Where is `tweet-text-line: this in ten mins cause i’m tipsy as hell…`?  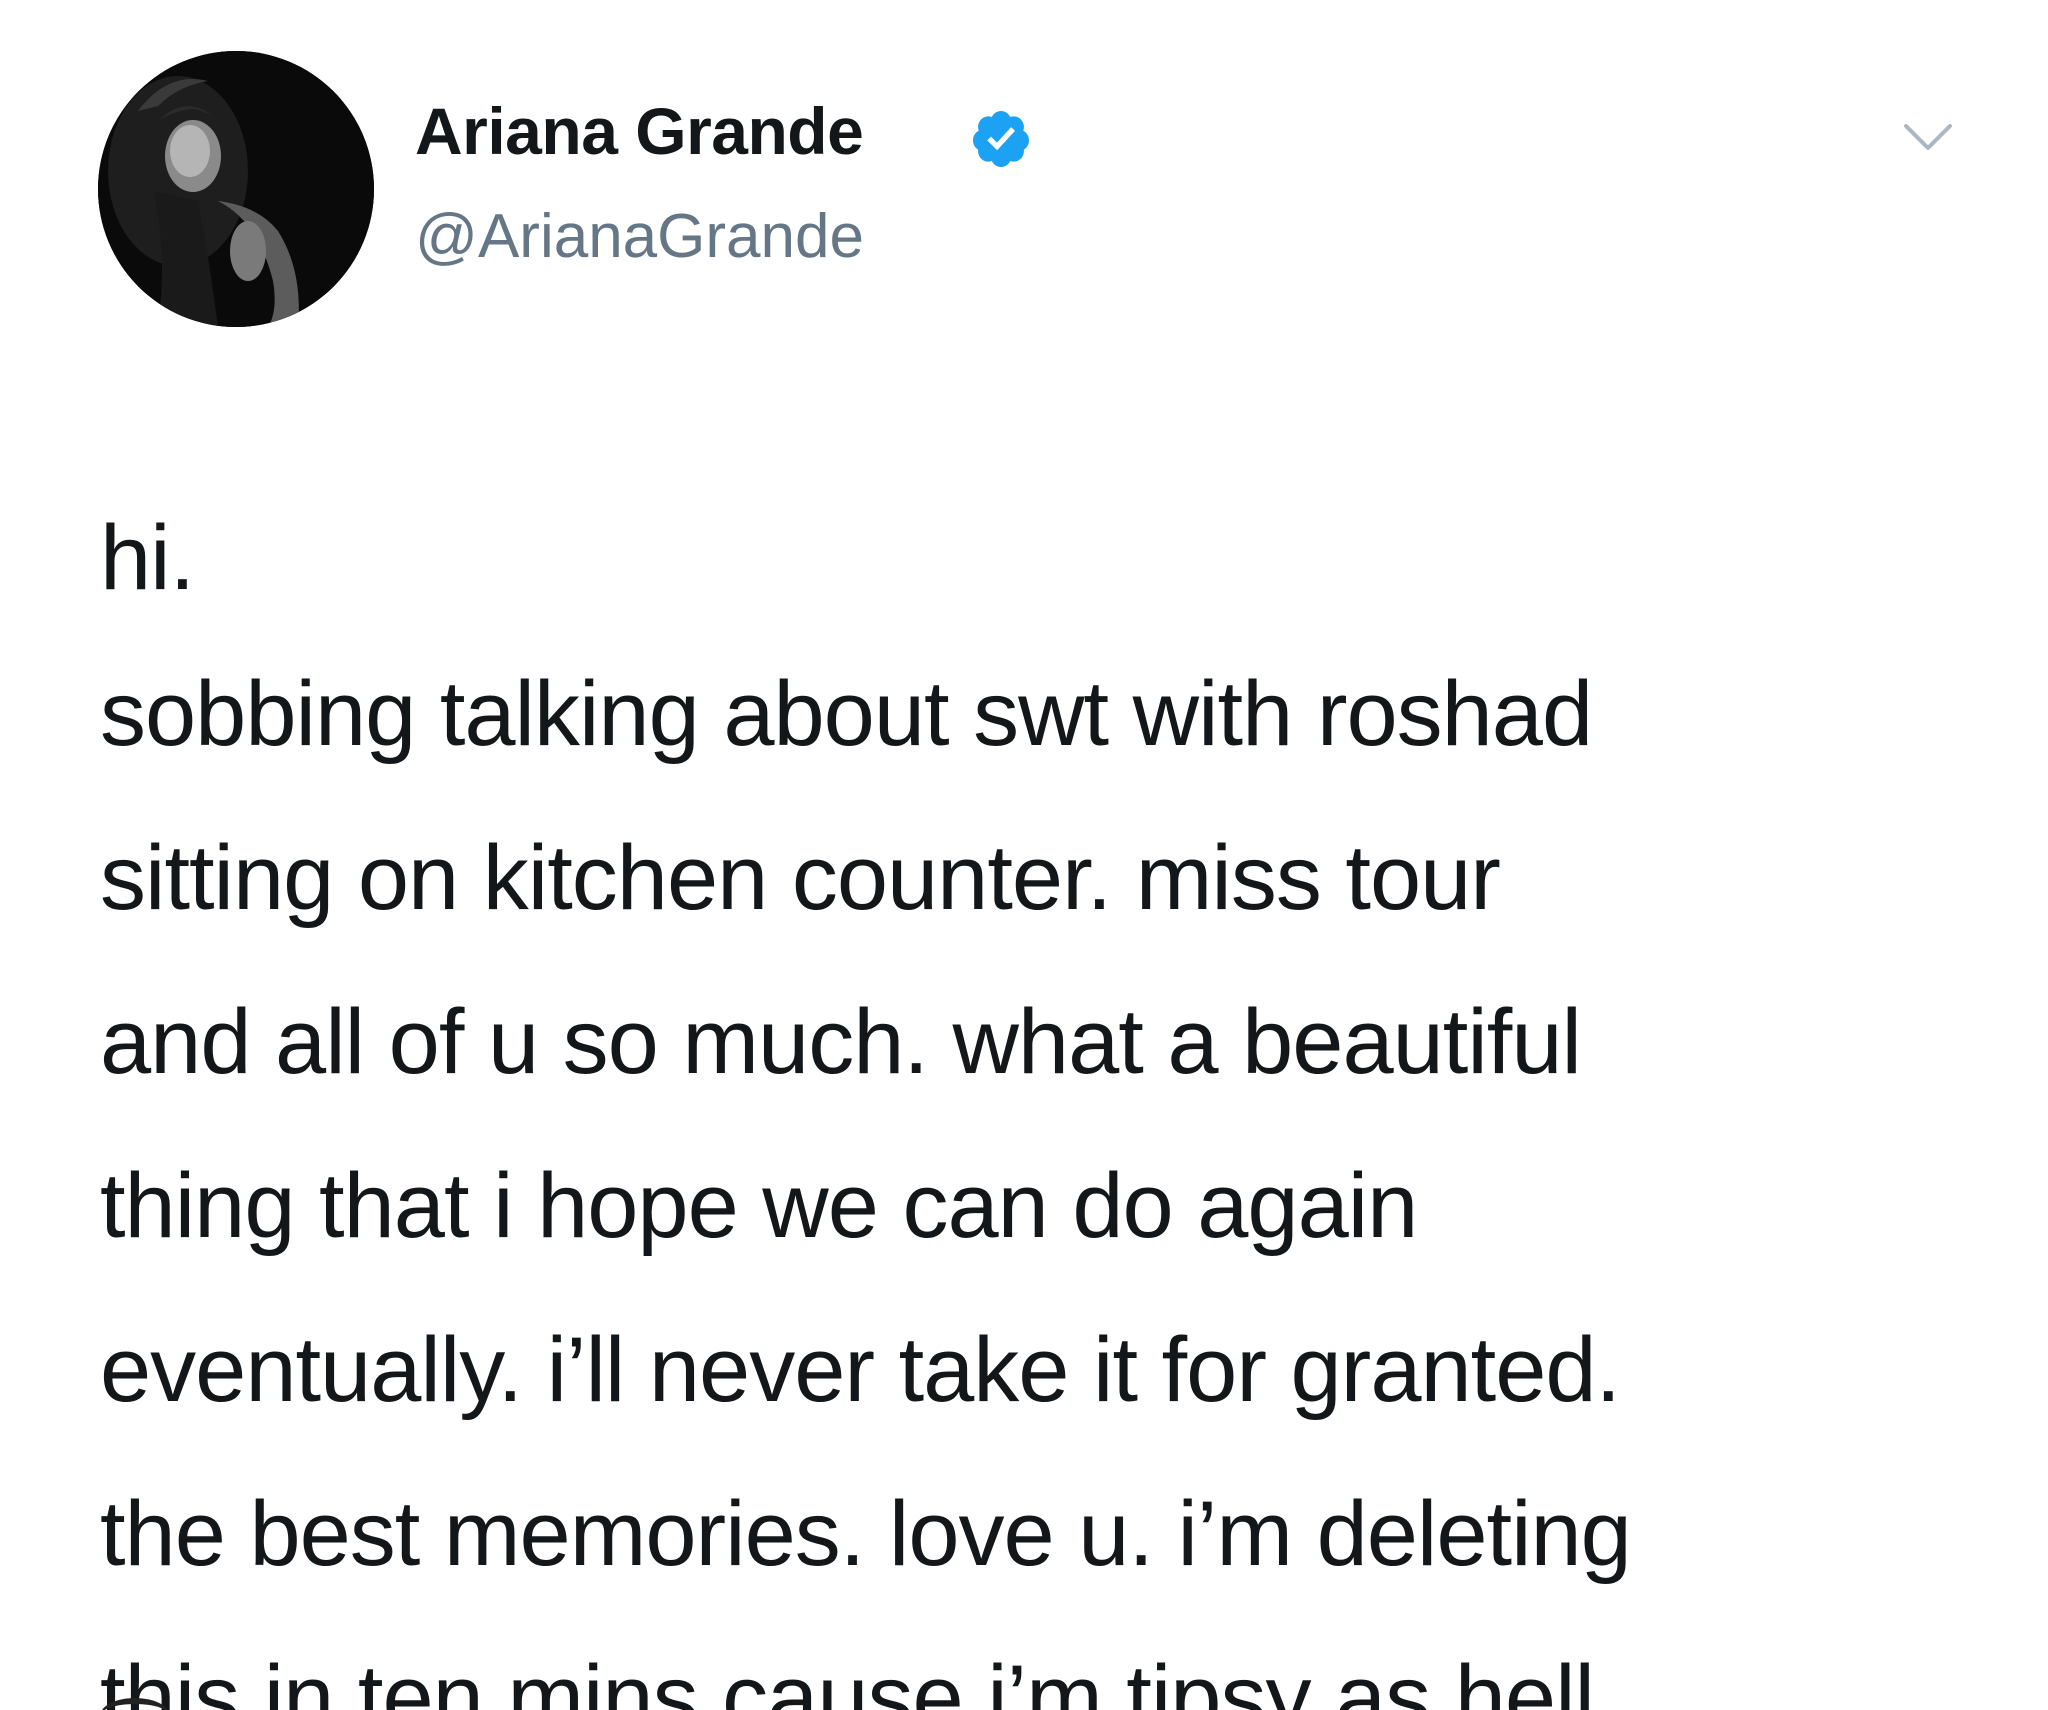 tweet-text-line: this in ten mins cause i’m tipsy as hell… is located at coordinates (860, 1678).